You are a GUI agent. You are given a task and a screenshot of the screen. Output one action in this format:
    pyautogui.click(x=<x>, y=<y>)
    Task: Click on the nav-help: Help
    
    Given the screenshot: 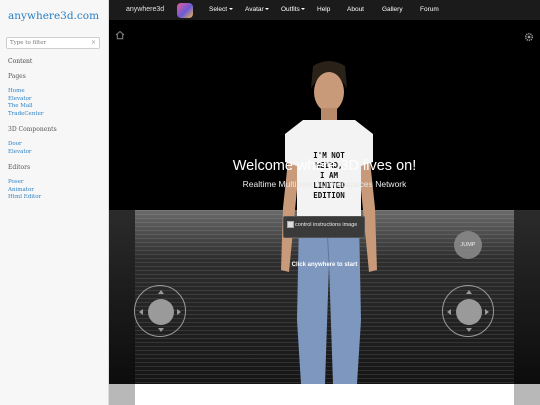 What is the action you would take?
    pyautogui.click(x=323, y=9)
    